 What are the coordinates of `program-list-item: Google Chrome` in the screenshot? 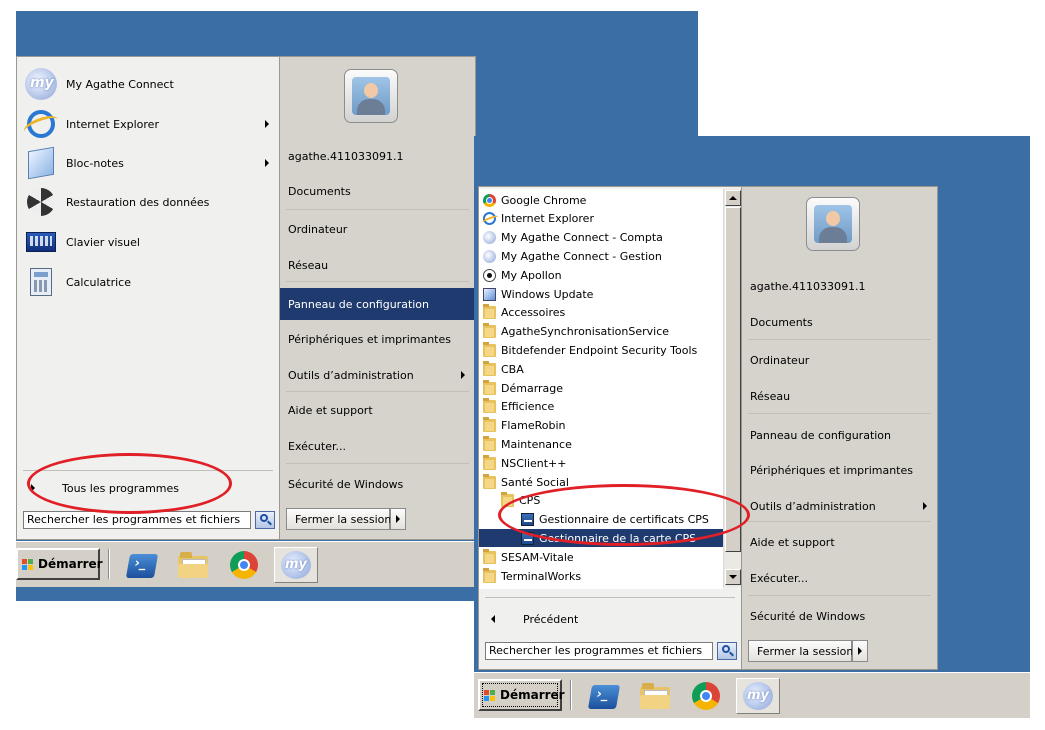 It's located at (601, 200).